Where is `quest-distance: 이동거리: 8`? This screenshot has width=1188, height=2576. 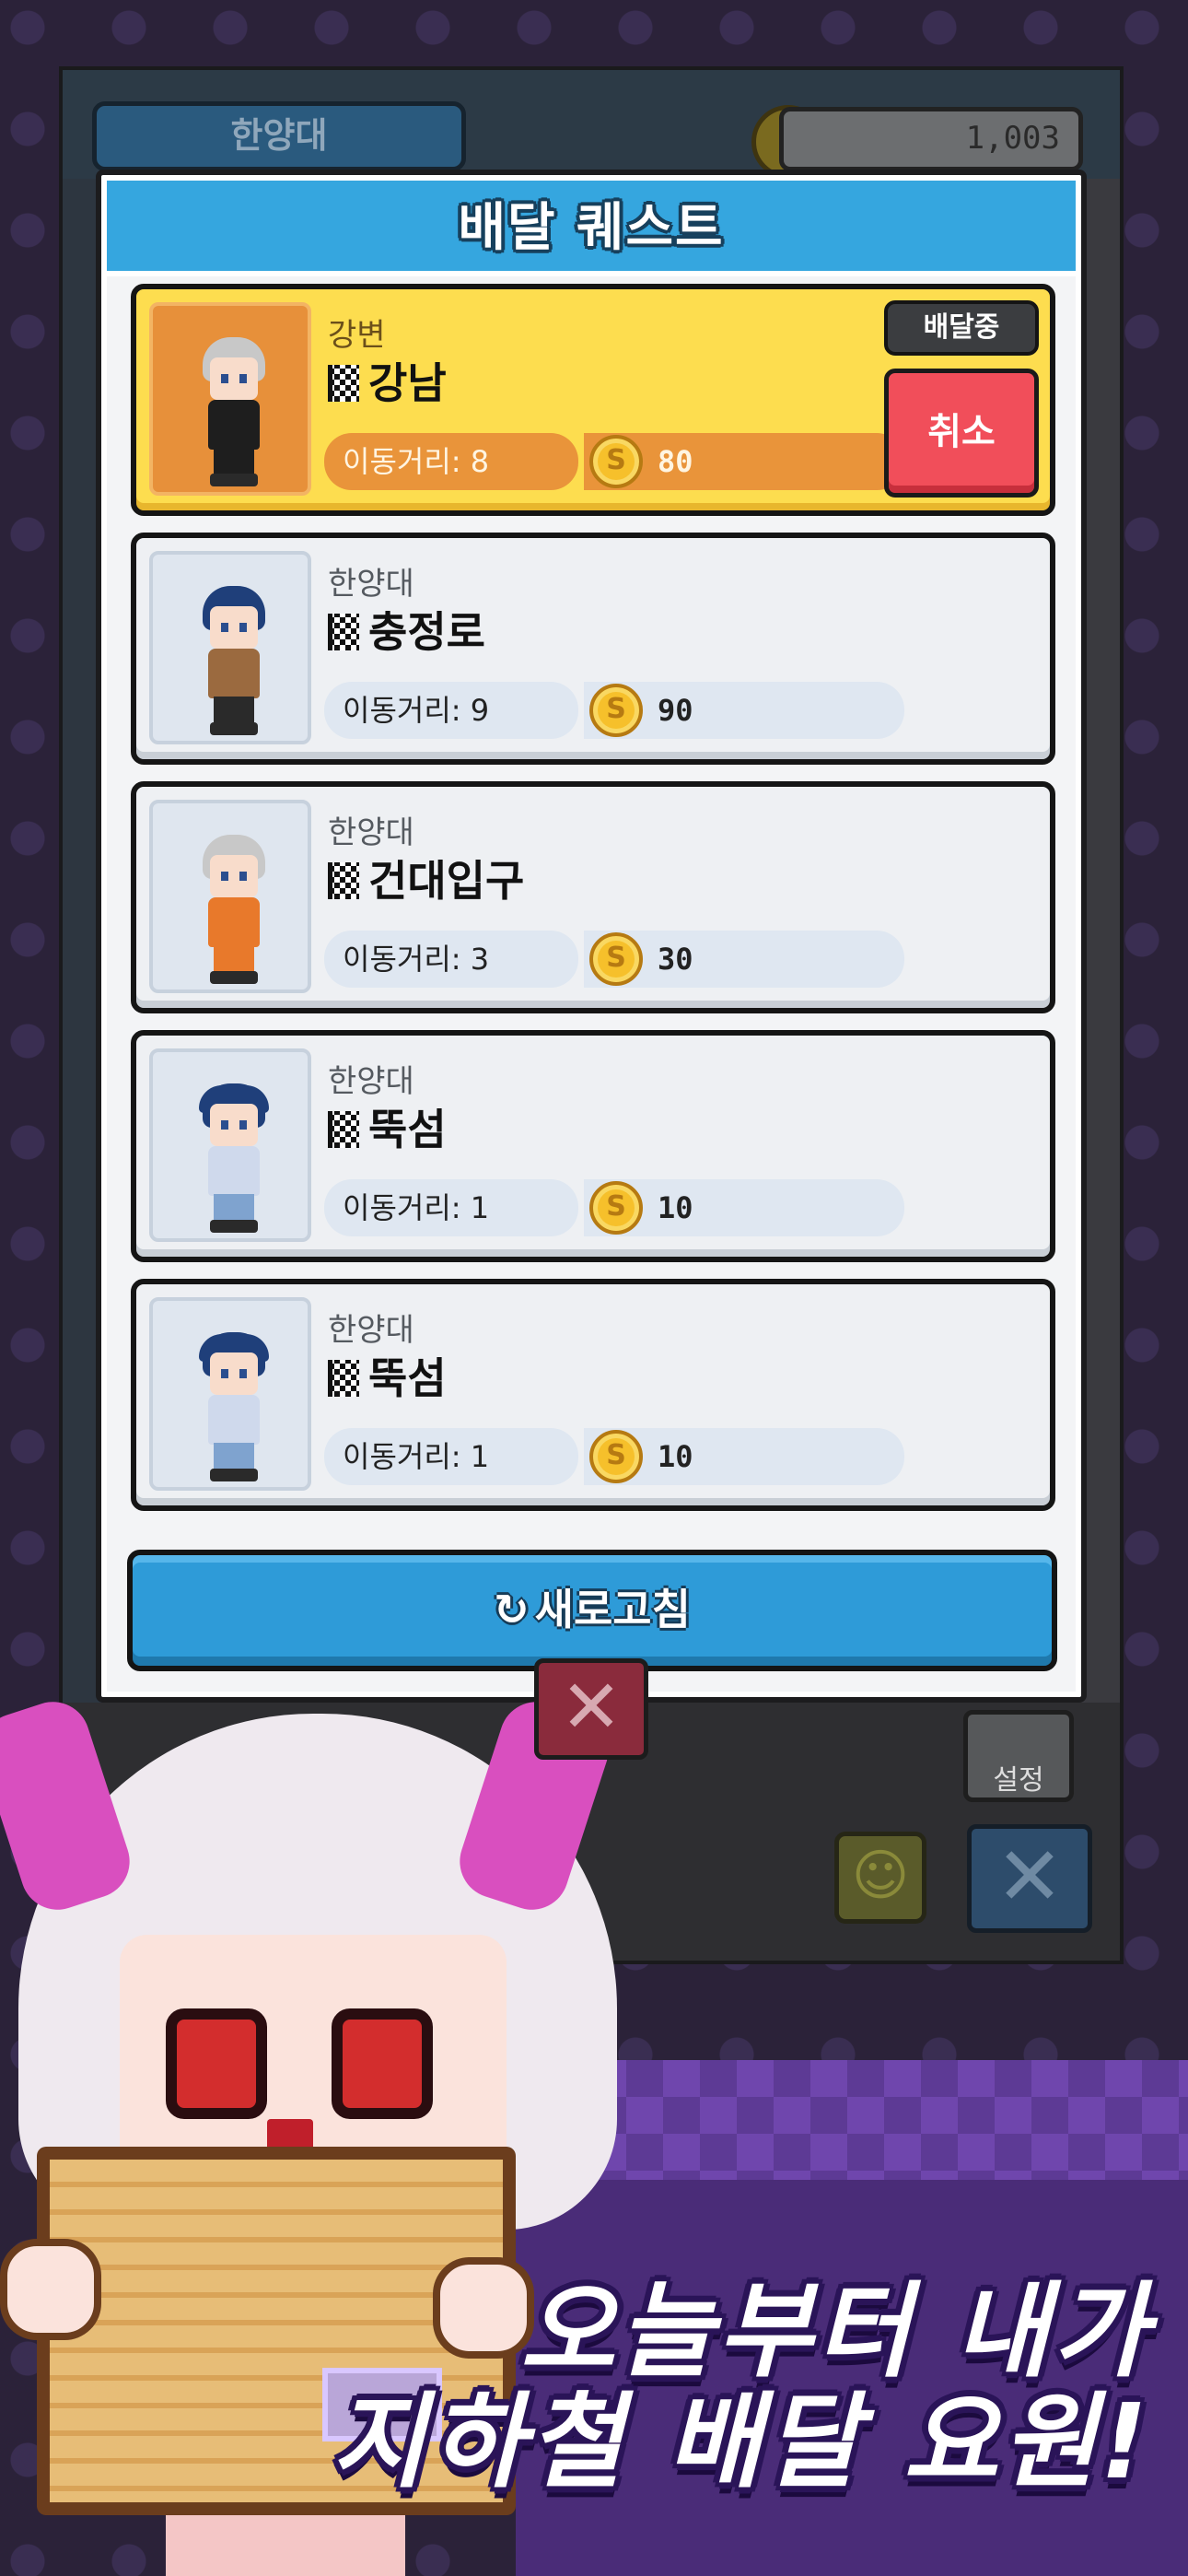 quest-distance: 이동거리: 8 is located at coordinates (451, 461).